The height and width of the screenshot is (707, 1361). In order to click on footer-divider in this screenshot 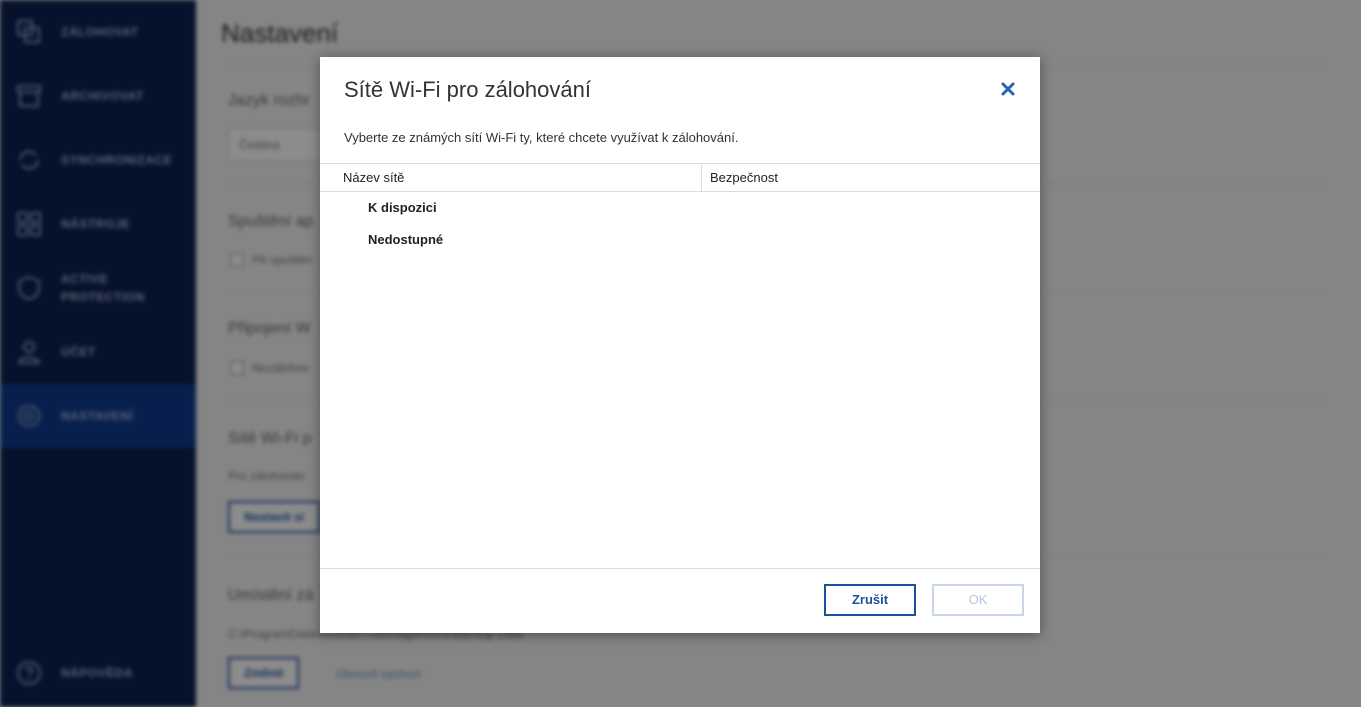, I will do `click(680, 568)`.